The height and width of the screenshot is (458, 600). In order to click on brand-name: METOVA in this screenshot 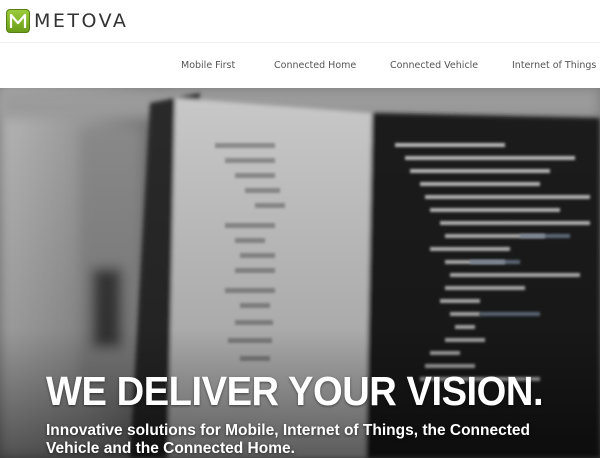, I will do `click(81, 21)`.